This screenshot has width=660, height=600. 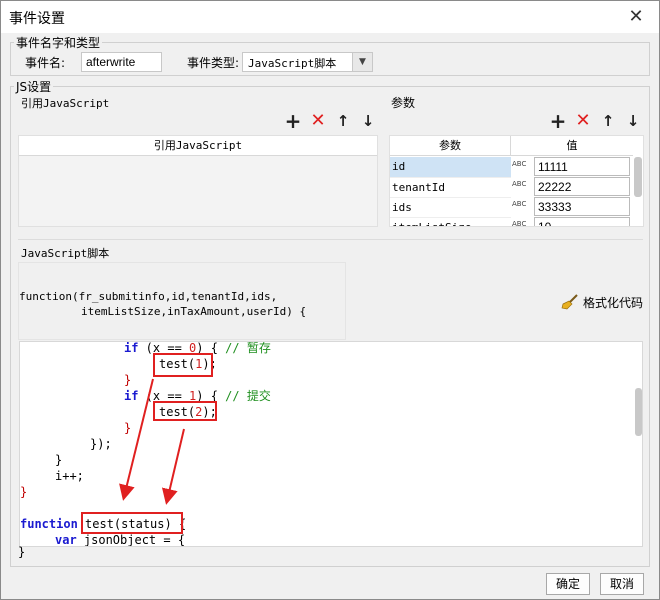 I want to click on js-settings-group-title: JS设置, so click(x=34, y=86).